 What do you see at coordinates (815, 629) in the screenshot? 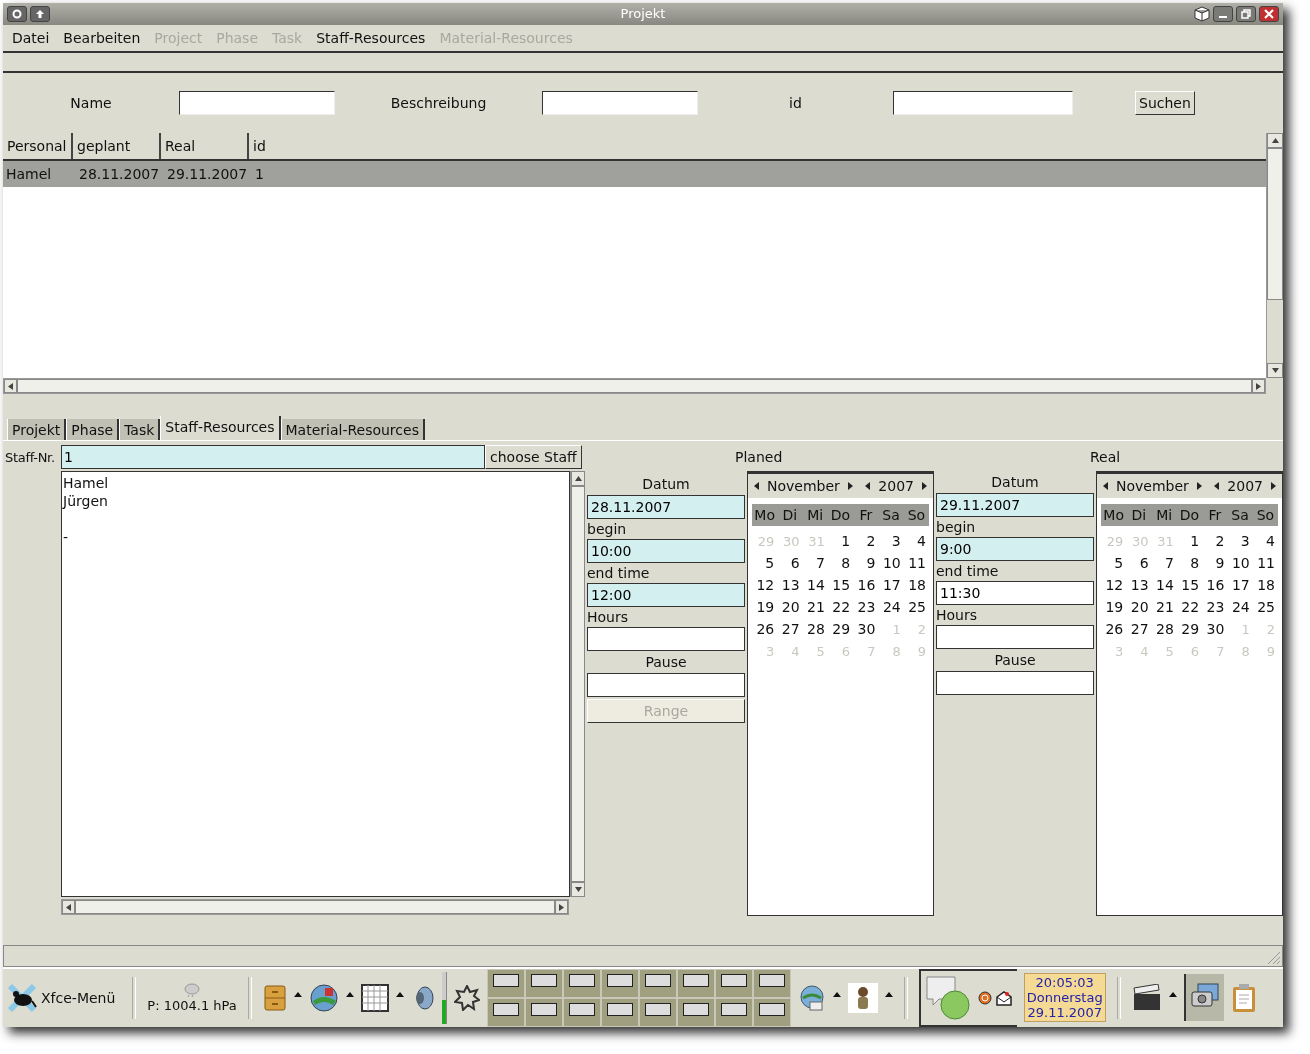
I see `calendar-day: 28` at bounding box center [815, 629].